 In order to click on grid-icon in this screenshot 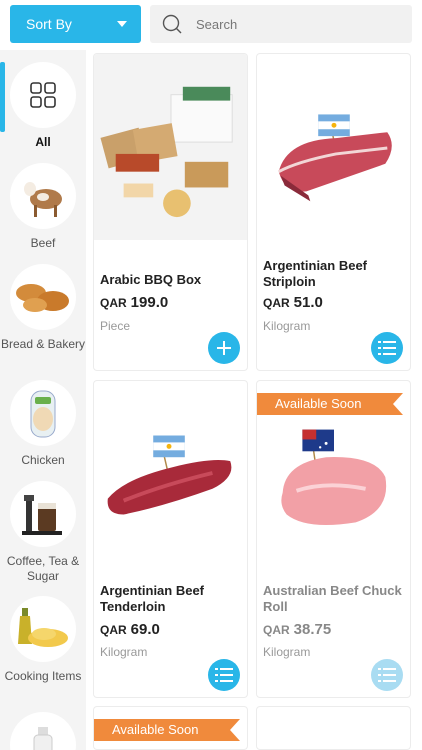, I will do `click(43, 95)`.